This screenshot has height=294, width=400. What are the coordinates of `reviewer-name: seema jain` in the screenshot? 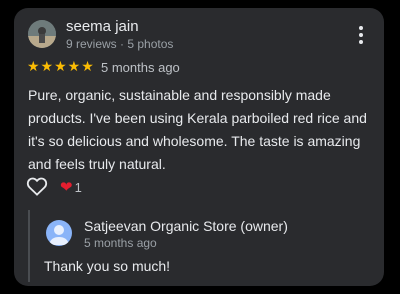 It's located at (102, 26).